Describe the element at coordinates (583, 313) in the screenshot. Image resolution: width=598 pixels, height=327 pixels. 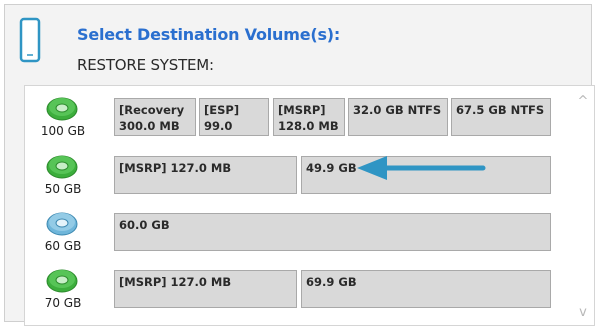
I see `chevron-down-icon: v` at that location.